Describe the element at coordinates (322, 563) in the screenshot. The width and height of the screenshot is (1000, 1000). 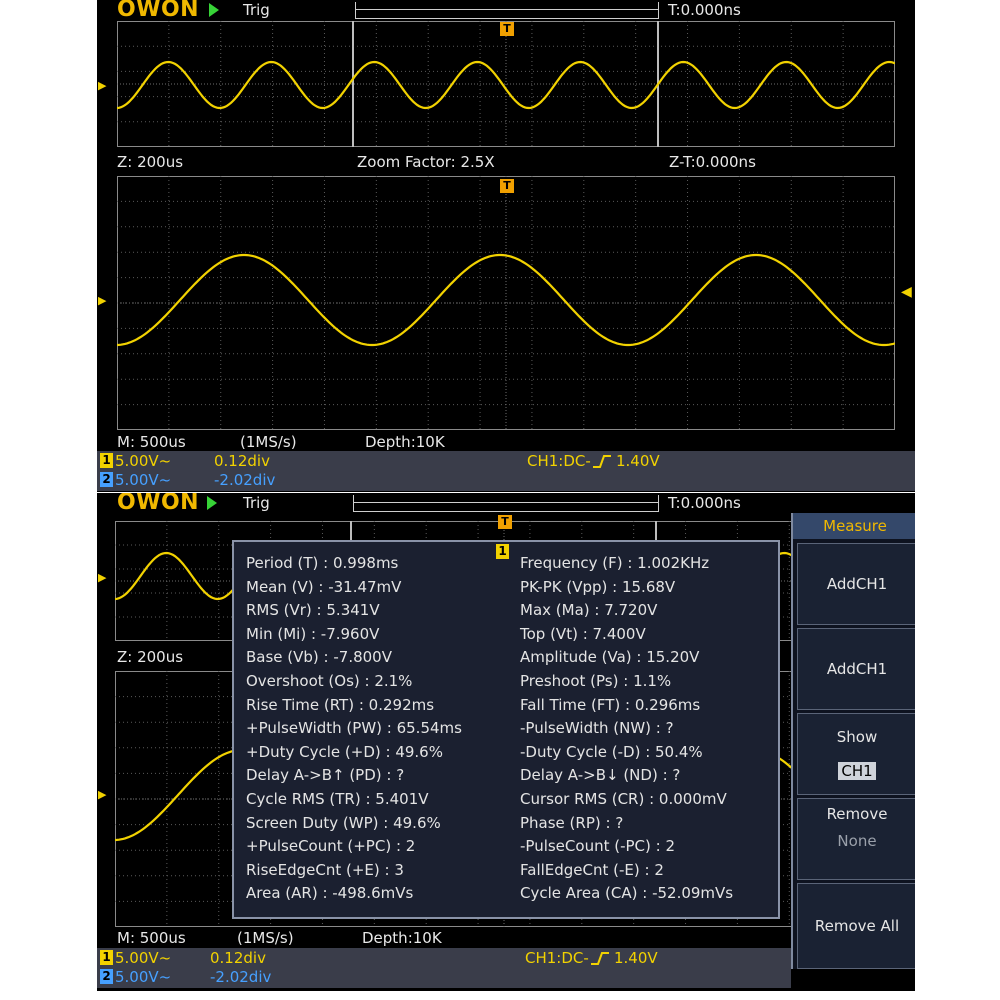
I see `measurement-item: Period (T) : 0.998ms` at that location.